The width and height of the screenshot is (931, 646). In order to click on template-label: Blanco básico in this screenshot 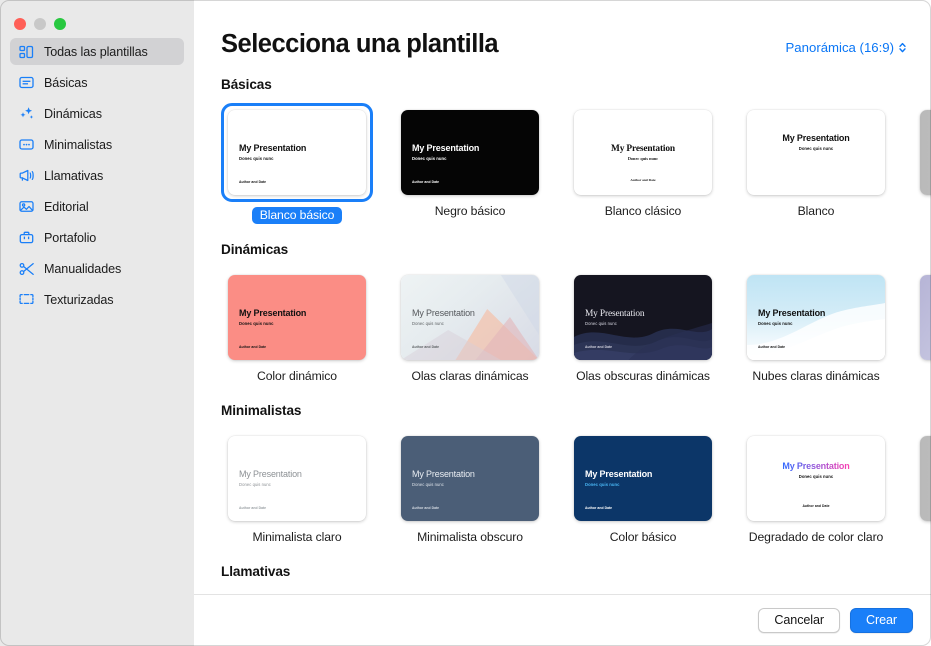, I will do `click(297, 215)`.